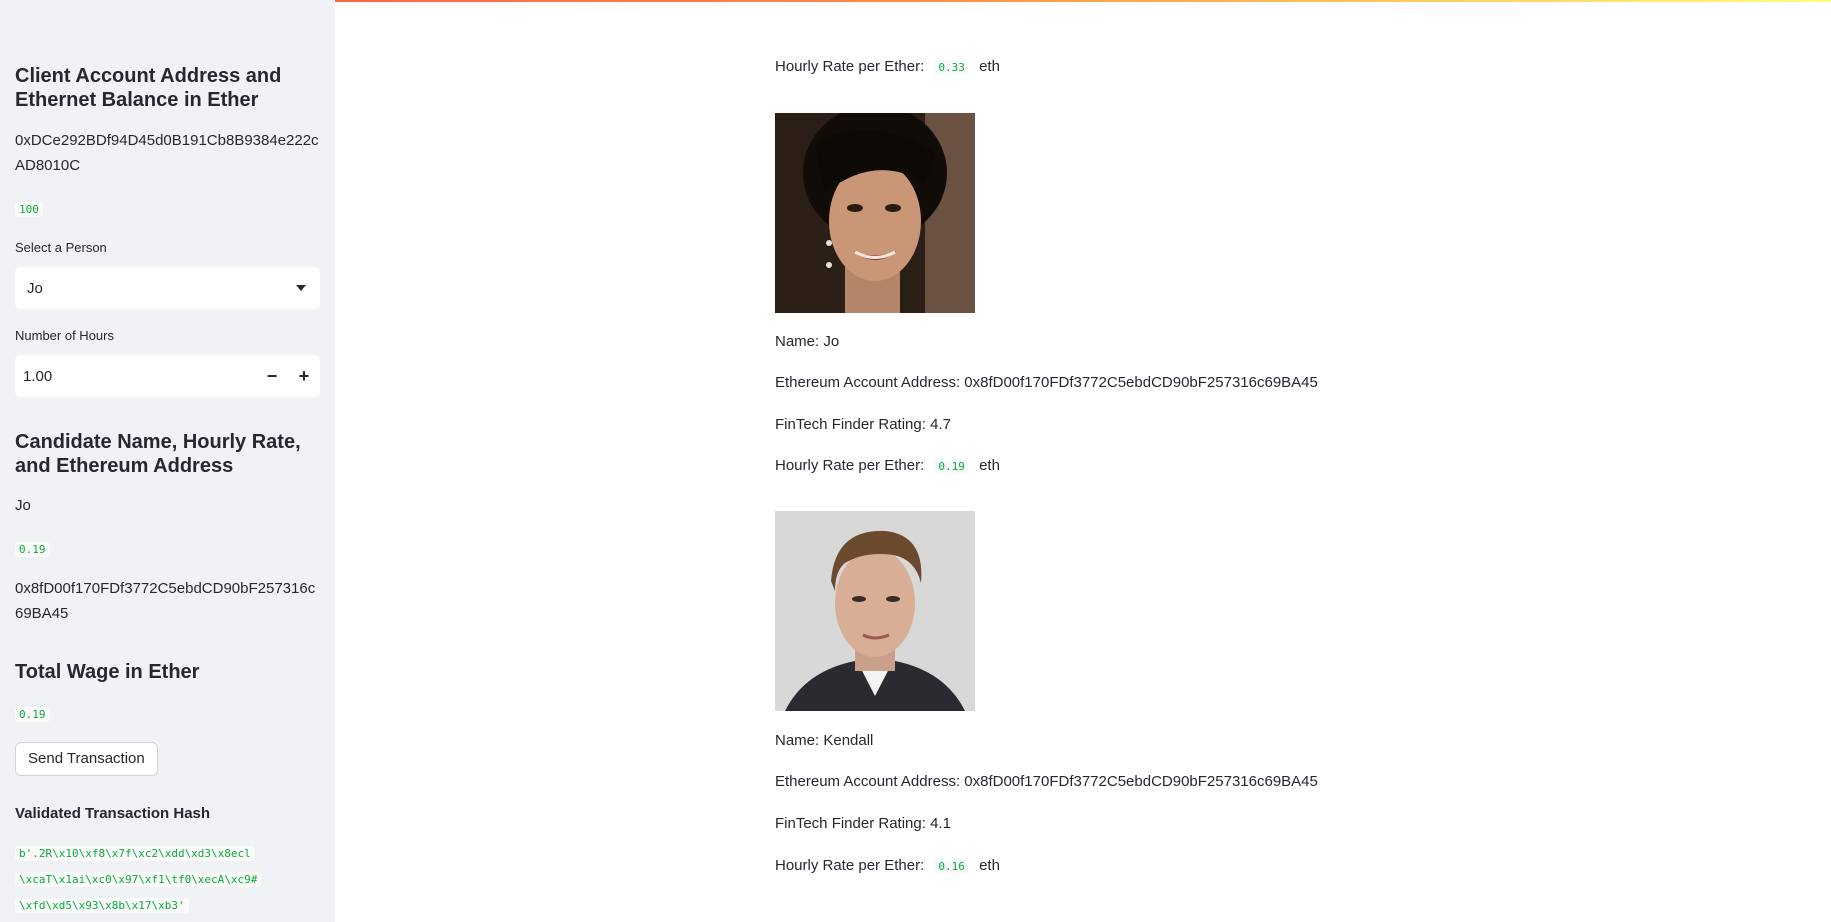 Image resolution: width=1831 pixels, height=922 pixels. Describe the element at coordinates (807, 341) in the screenshot. I see `candidate-name-jo: Name: Jo` at that location.